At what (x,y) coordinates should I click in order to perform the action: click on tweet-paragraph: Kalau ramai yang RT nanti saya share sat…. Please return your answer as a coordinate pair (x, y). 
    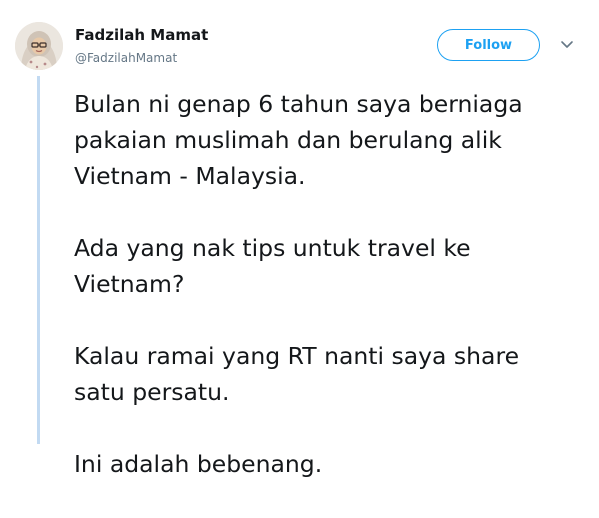
    Looking at the image, I should click on (329, 374).